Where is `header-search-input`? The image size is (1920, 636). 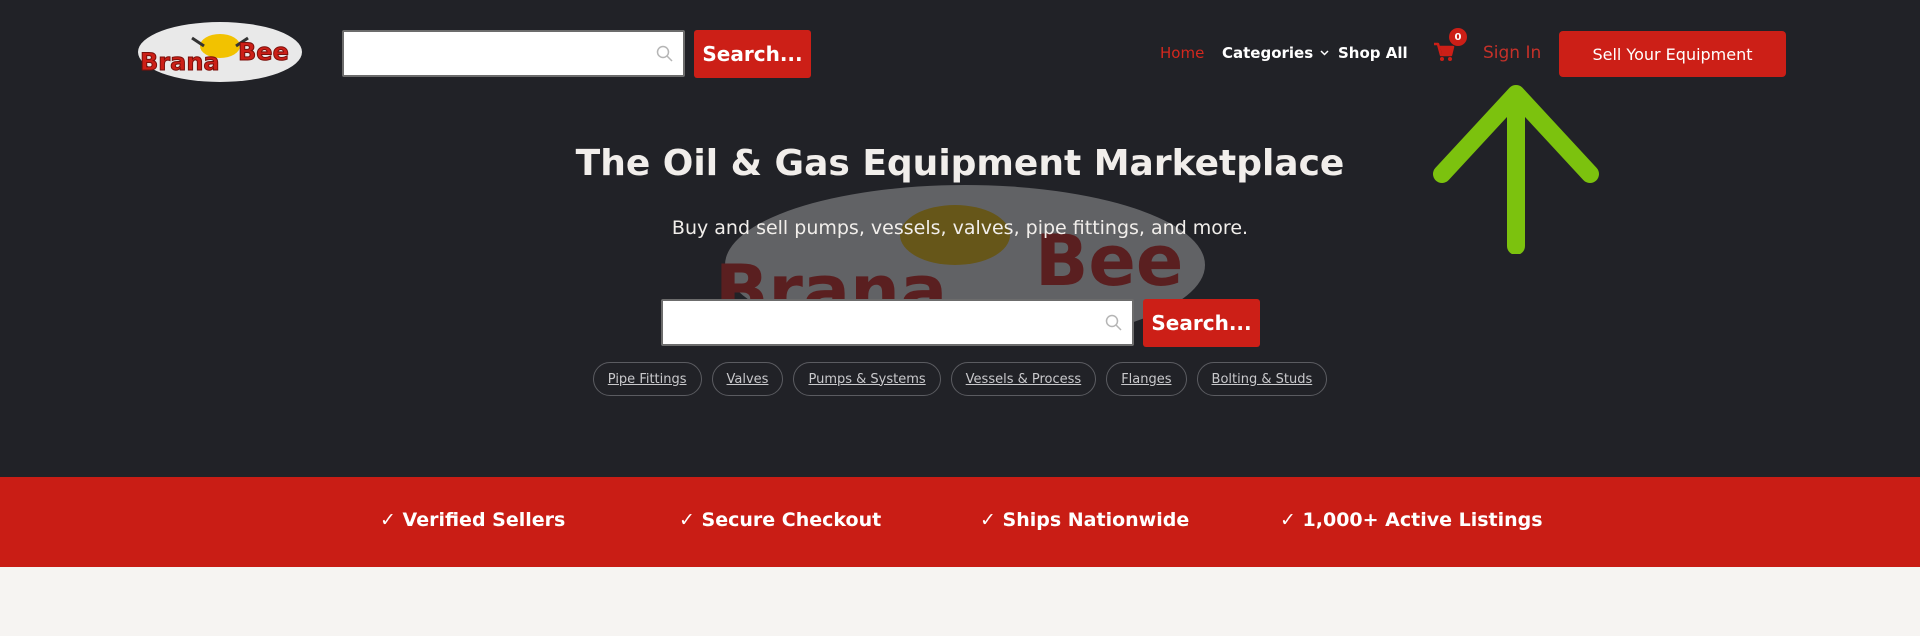 header-search-input is located at coordinates (513, 53).